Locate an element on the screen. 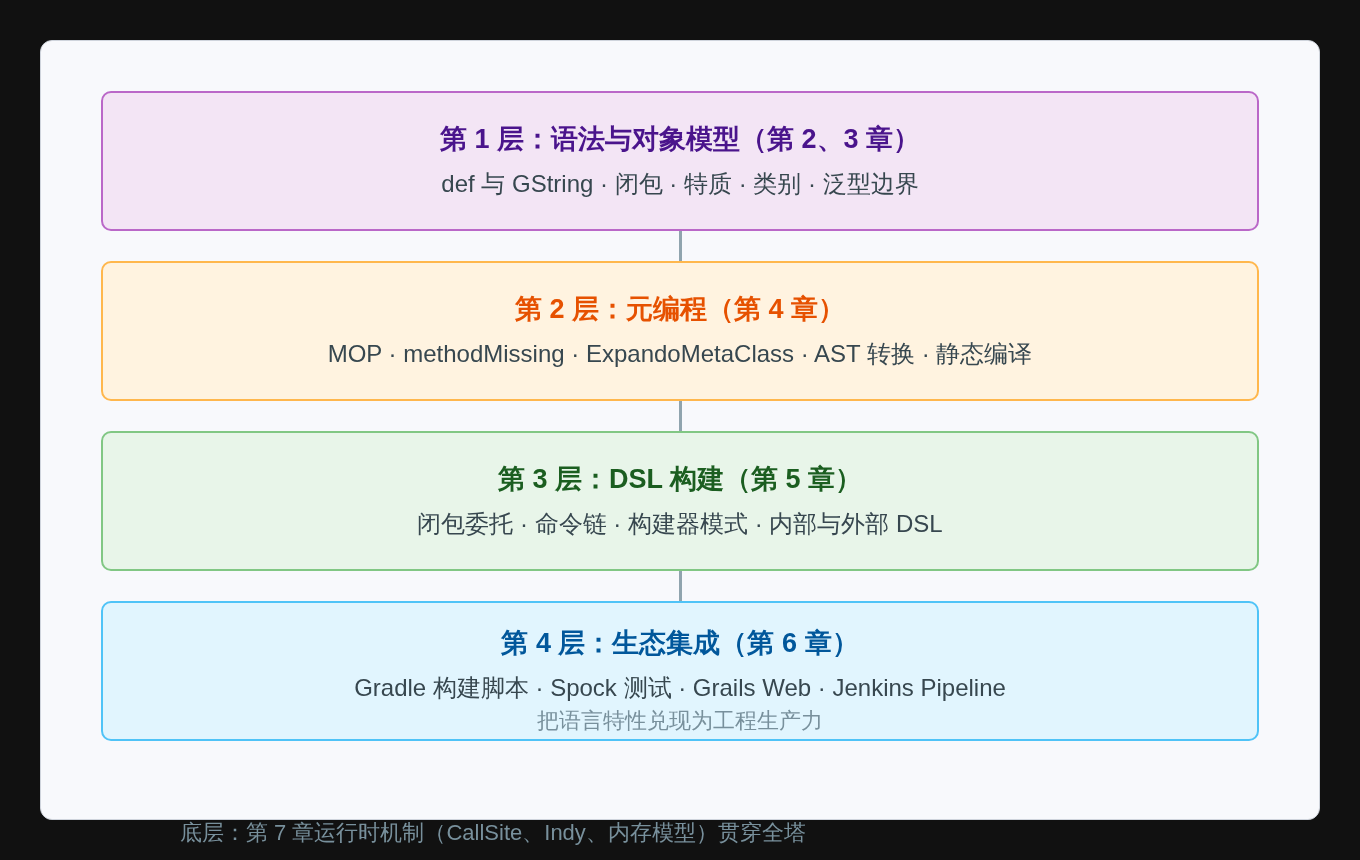 The width and height of the screenshot is (1360, 860). layer-items: MOP · methodMissing · ExpandoMetaClass · AST 转换 · 静态编译 is located at coordinates (680, 354).